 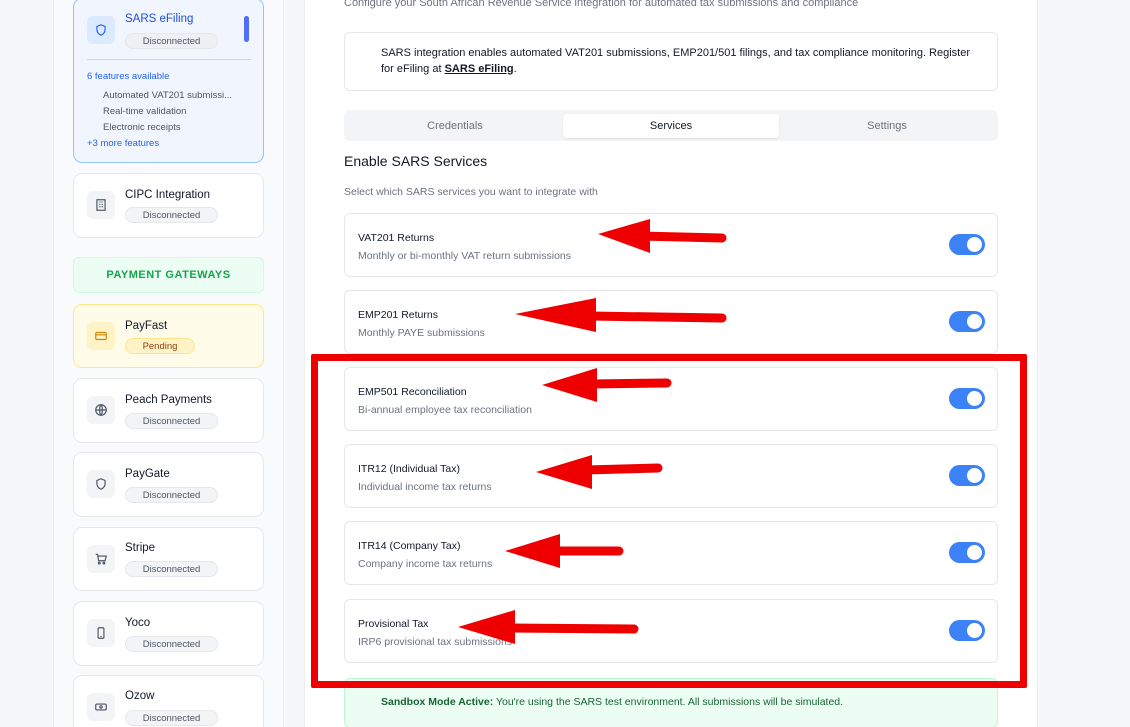 I want to click on sidebar-item-paygate: PayGate Disconnected, so click(x=168, y=484).